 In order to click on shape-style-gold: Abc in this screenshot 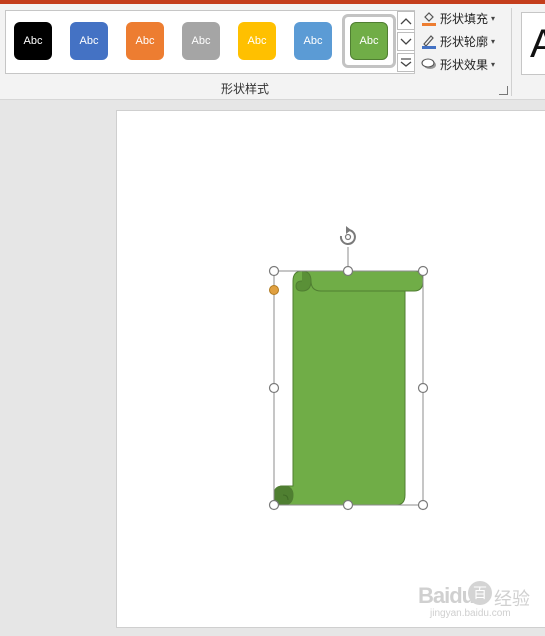, I will do `click(257, 41)`.